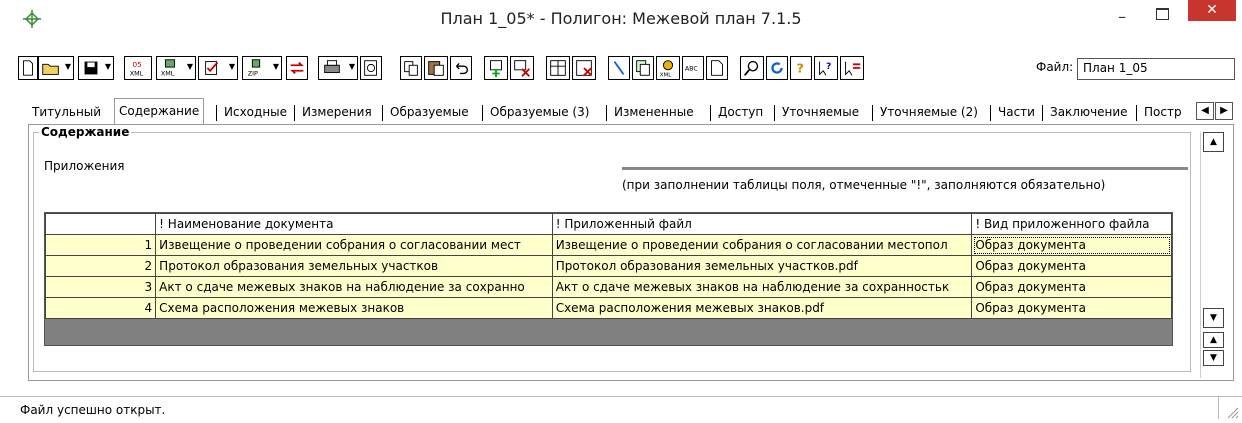 The image size is (1242, 423). What do you see at coordinates (100, 287) in the screenshot?
I see `row-number: 3` at bounding box center [100, 287].